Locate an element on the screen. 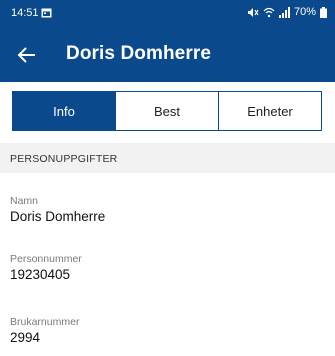 The height and width of the screenshot is (356, 335). battery-percent: 70% is located at coordinates (304, 12).